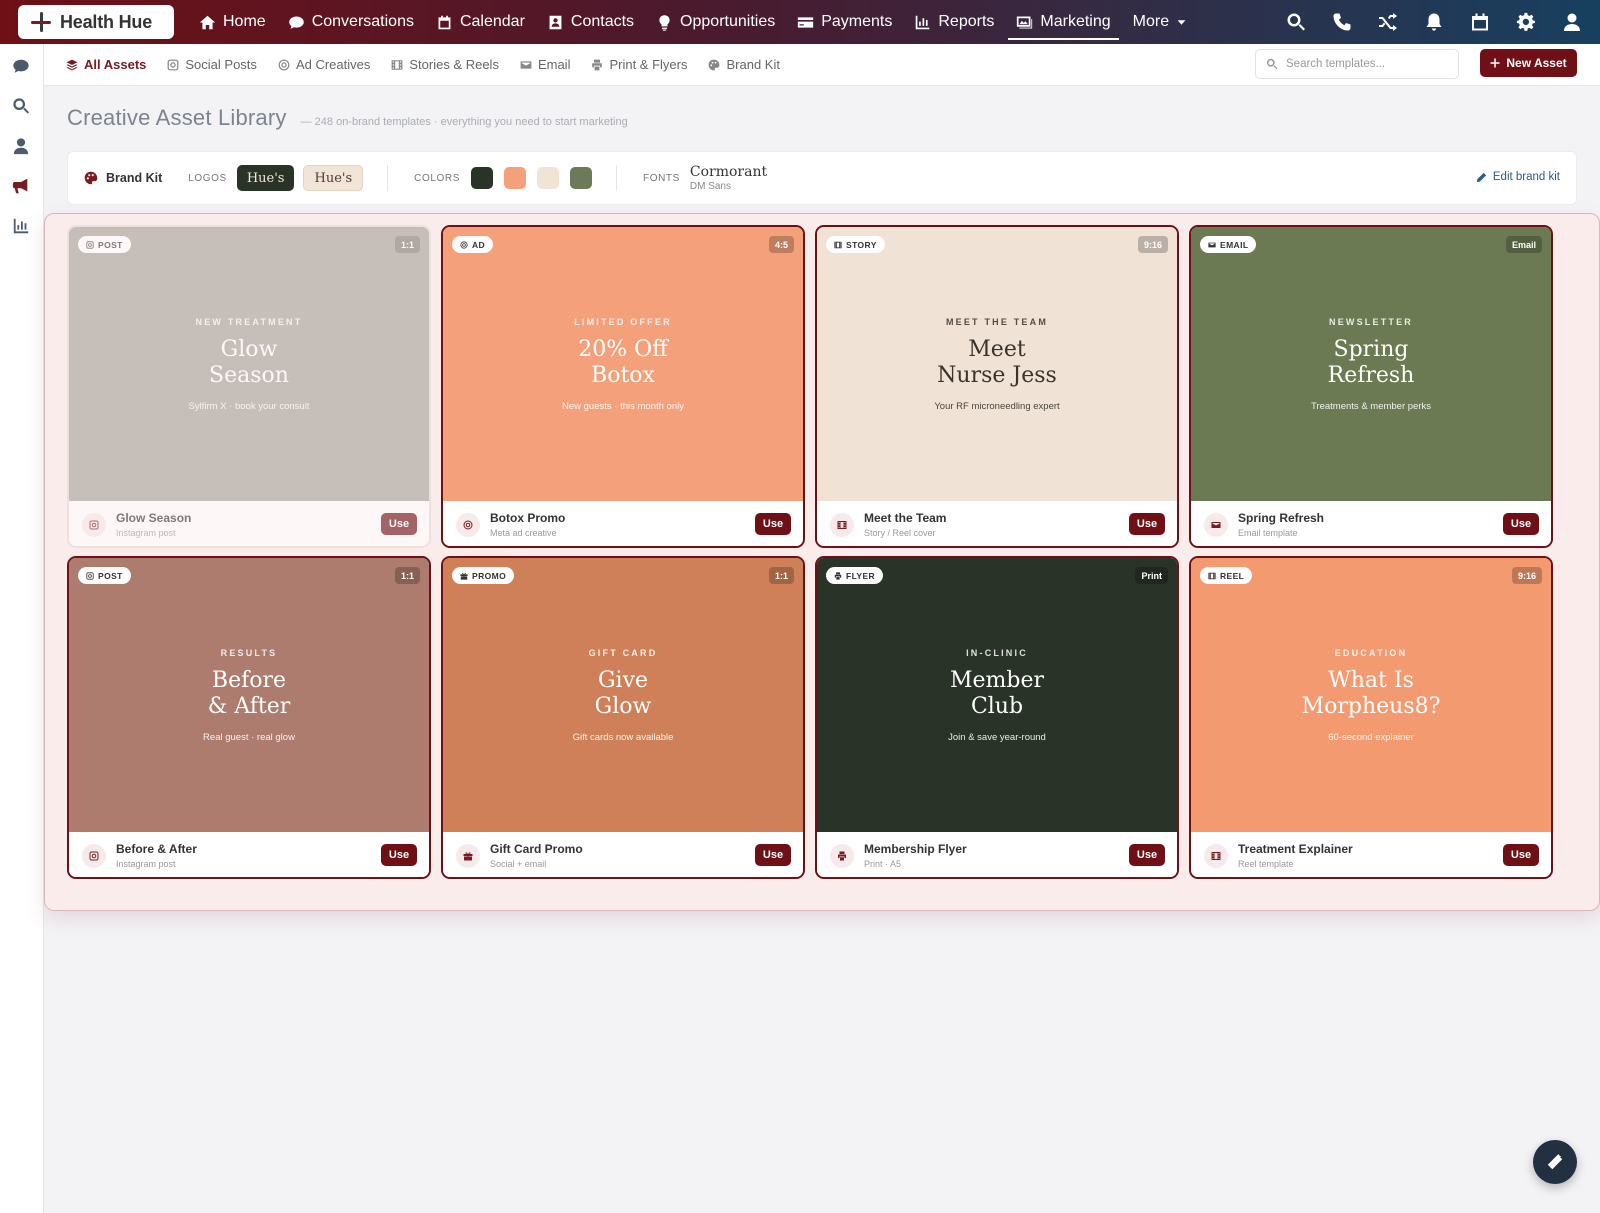 Image resolution: width=1600 pixels, height=1213 pixels. I want to click on preview-headline: Spring Refresh, so click(1371, 362).